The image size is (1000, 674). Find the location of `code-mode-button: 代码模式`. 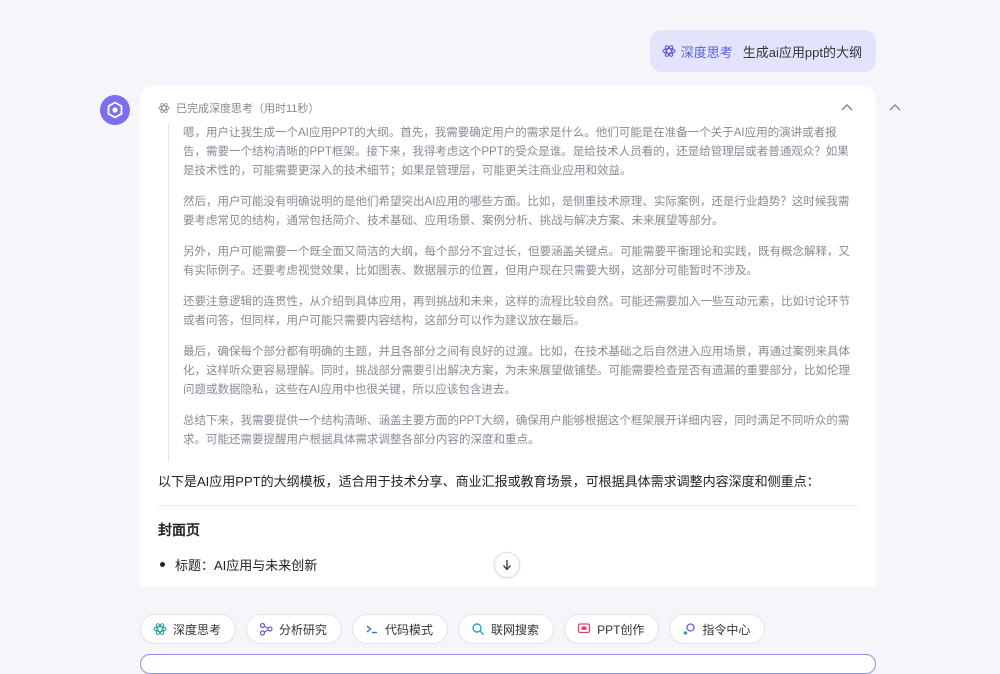

code-mode-button: 代码模式 is located at coordinates (400, 629).